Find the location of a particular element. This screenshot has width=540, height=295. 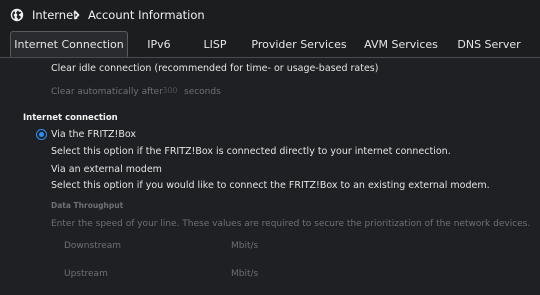

tab-lisp: LISP is located at coordinates (215, 44).